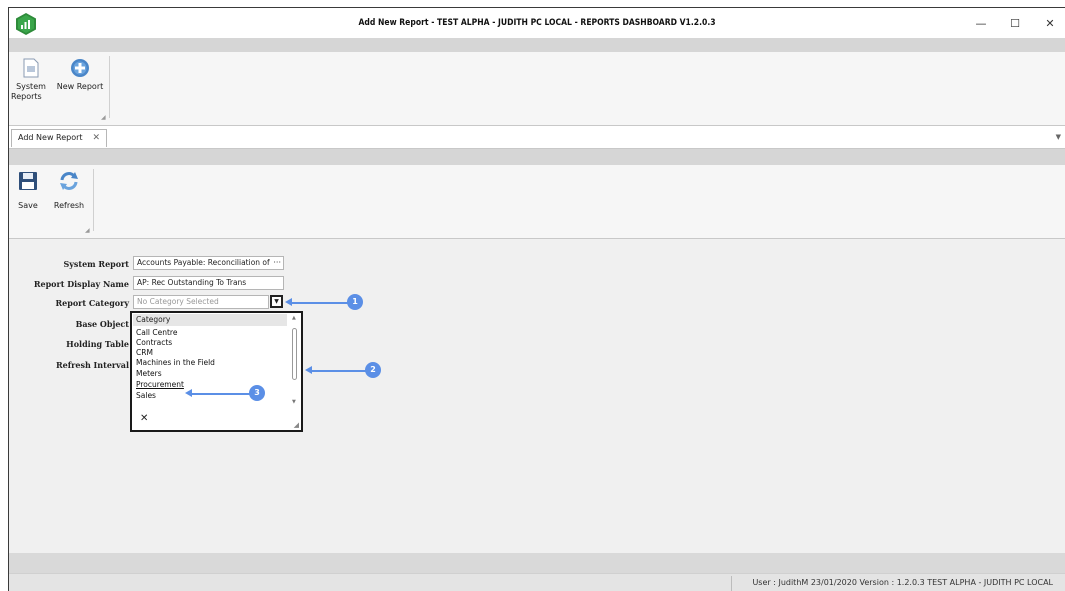  What do you see at coordinates (31, 68) in the screenshot?
I see `document-icon` at bounding box center [31, 68].